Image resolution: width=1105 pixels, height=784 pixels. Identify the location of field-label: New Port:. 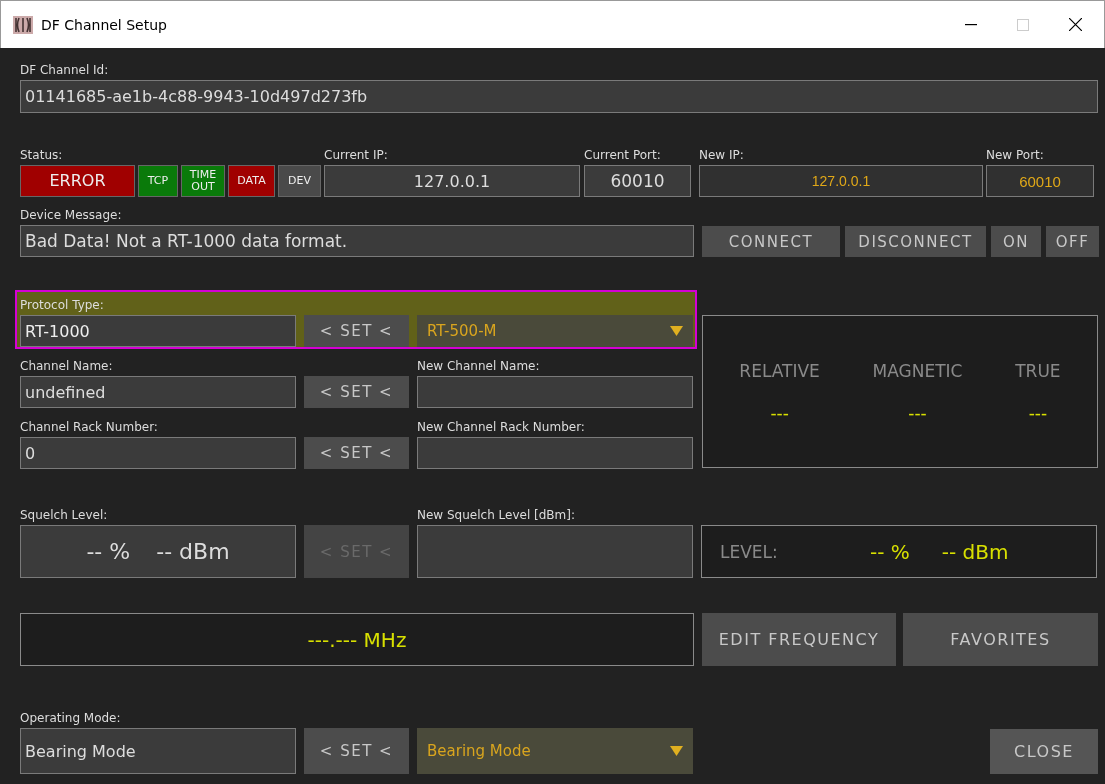
(1015, 155).